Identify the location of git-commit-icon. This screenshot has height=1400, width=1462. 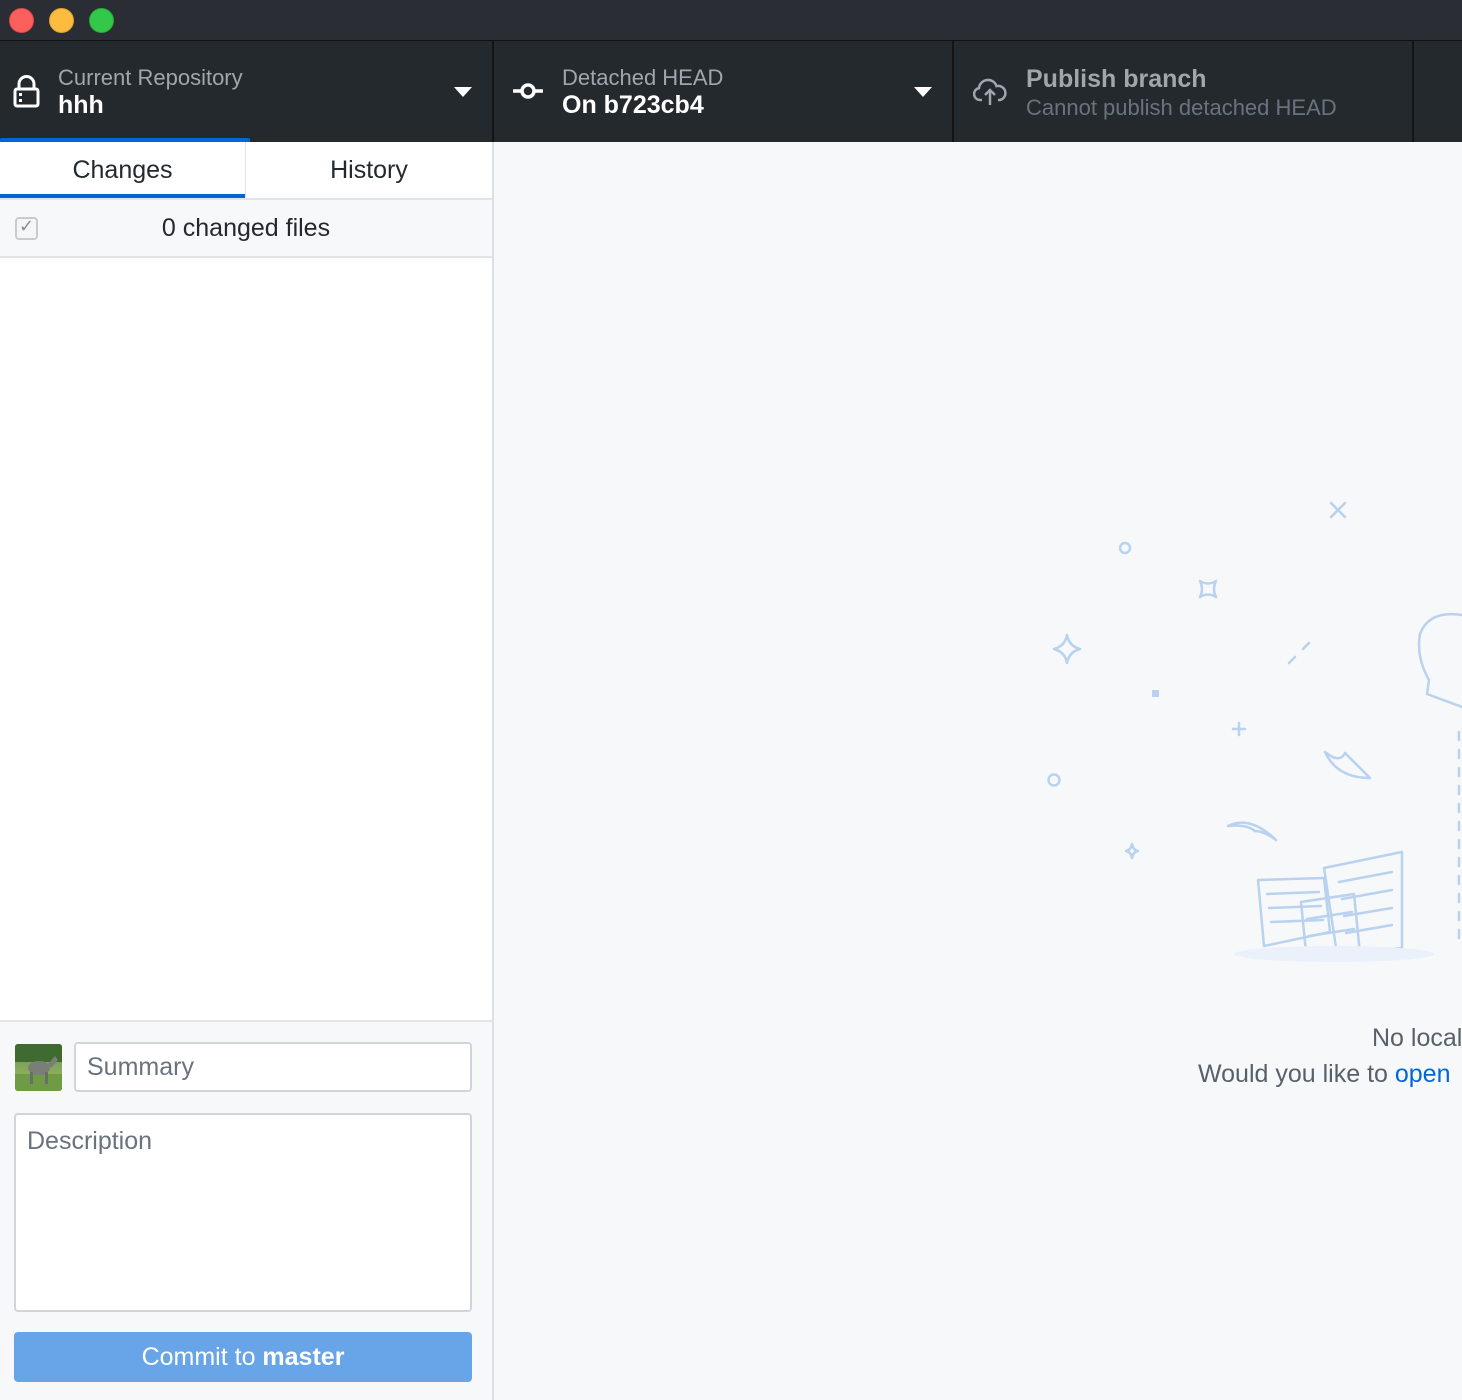
(528, 91).